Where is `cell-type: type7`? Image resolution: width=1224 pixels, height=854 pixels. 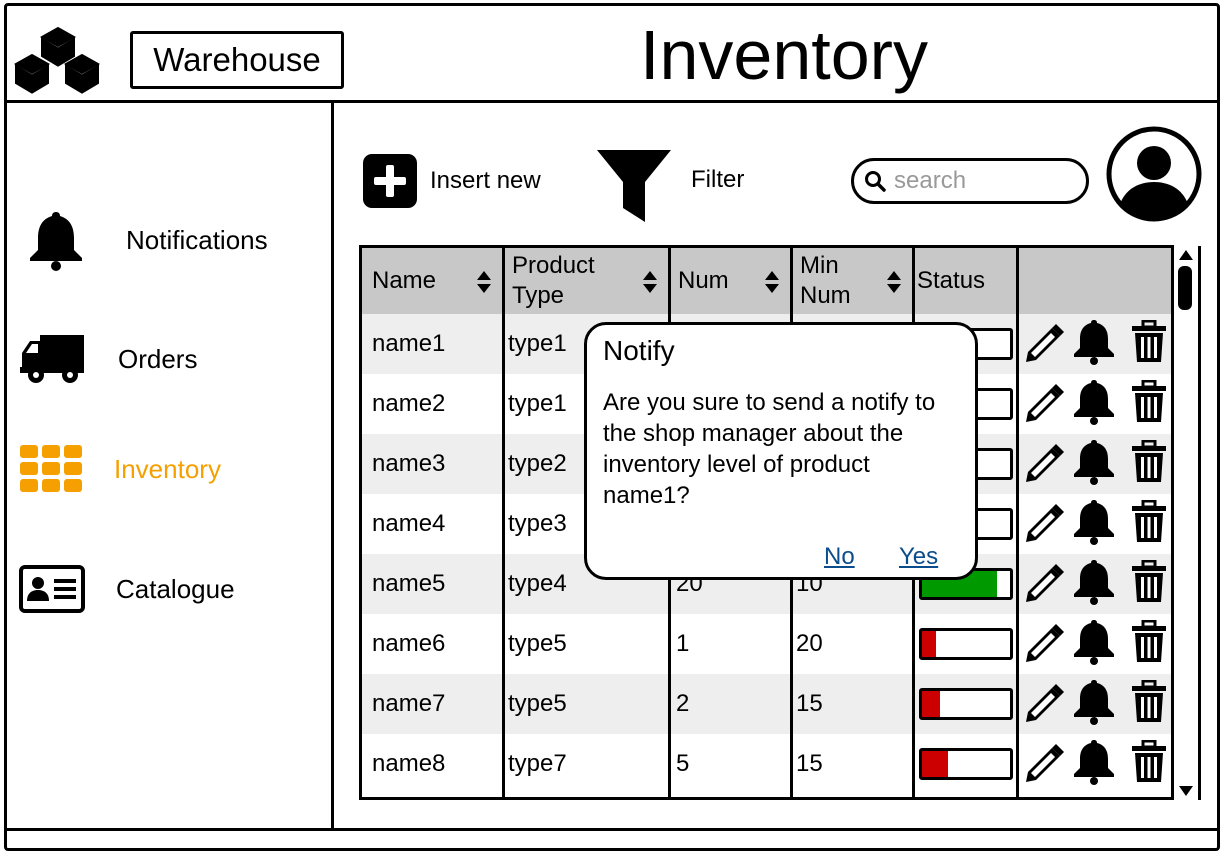 cell-type: type7 is located at coordinates (537, 763).